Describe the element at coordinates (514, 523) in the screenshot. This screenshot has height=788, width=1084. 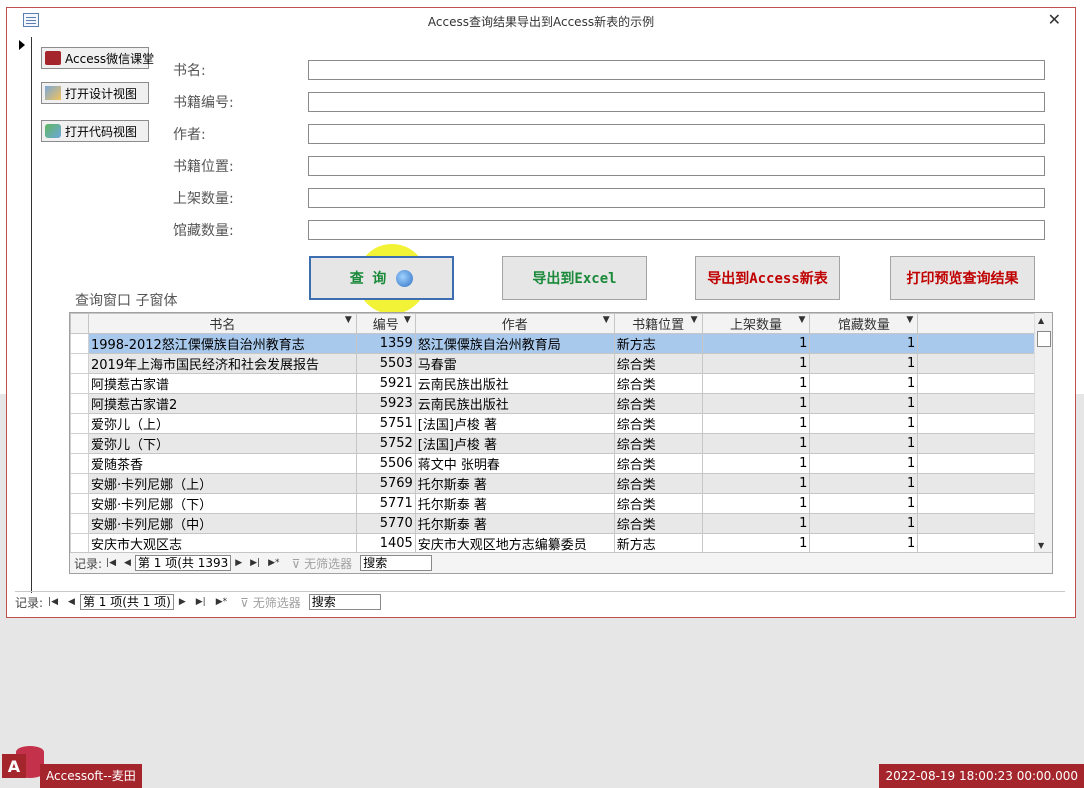
I see `cell-author: 托尔斯泰 著` at that location.